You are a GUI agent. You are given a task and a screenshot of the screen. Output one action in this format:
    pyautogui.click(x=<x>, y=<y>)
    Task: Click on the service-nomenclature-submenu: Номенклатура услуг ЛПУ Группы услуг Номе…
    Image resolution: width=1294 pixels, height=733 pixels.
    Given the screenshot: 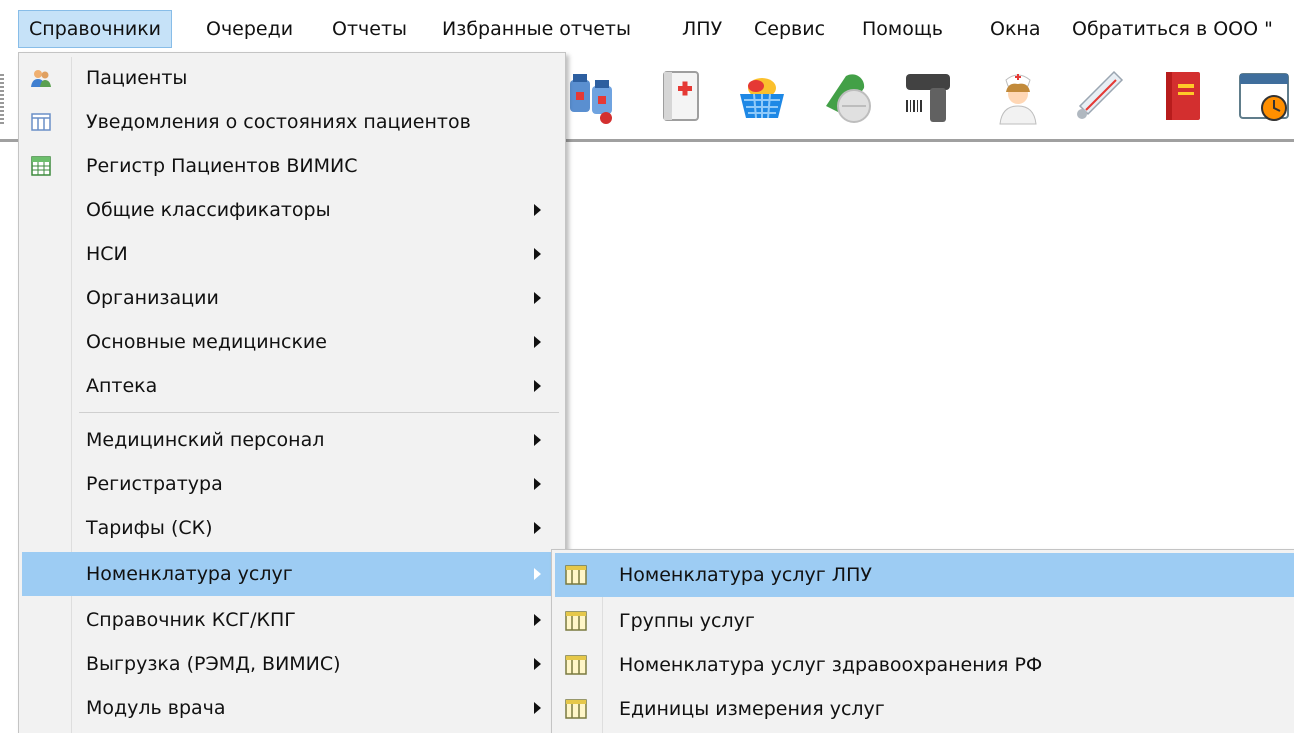 What is the action you would take?
    pyautogui.click(x=922, y=641)
    